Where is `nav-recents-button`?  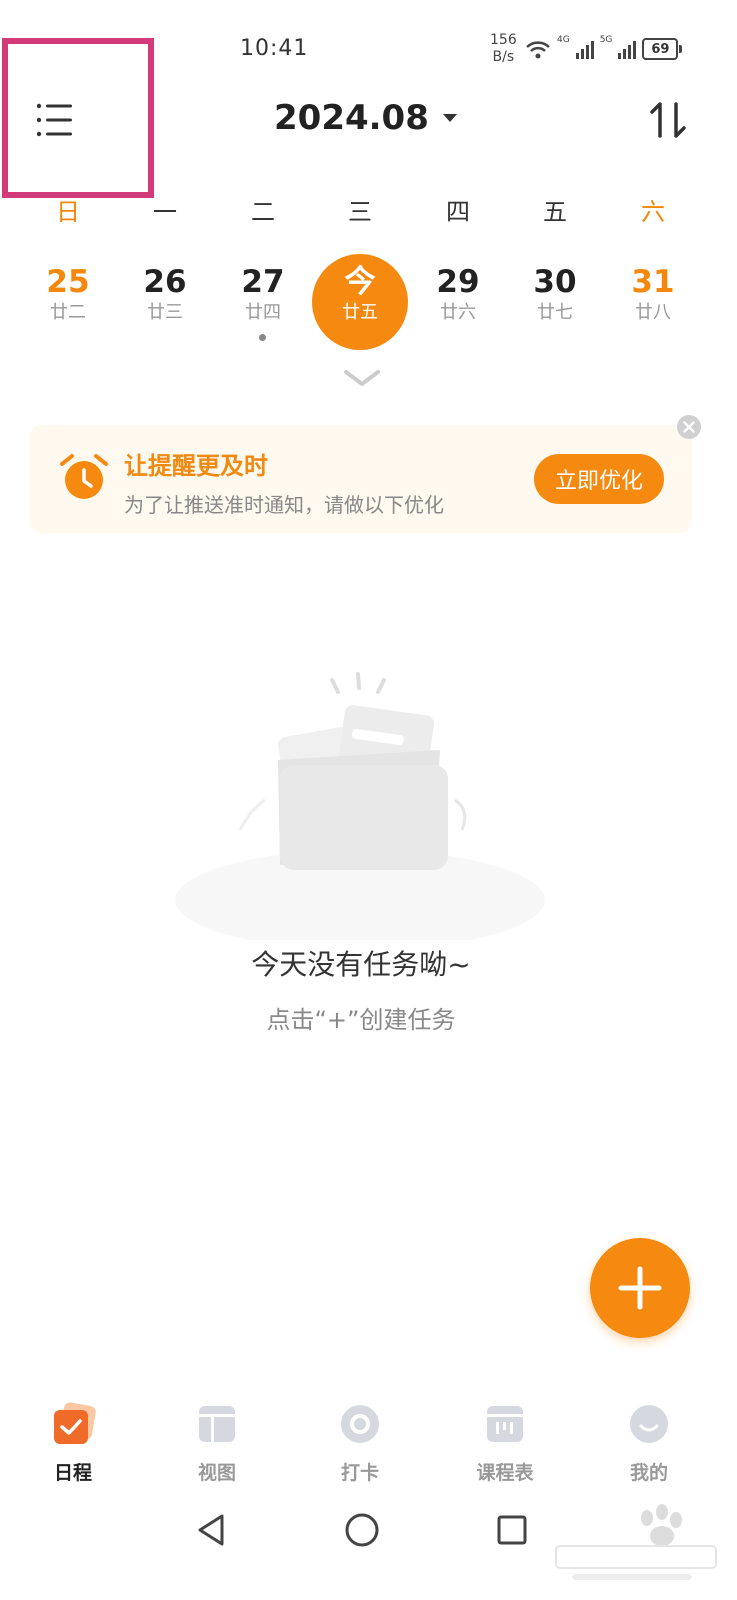 nav-recents-button is located at coordinates (512, 1530).